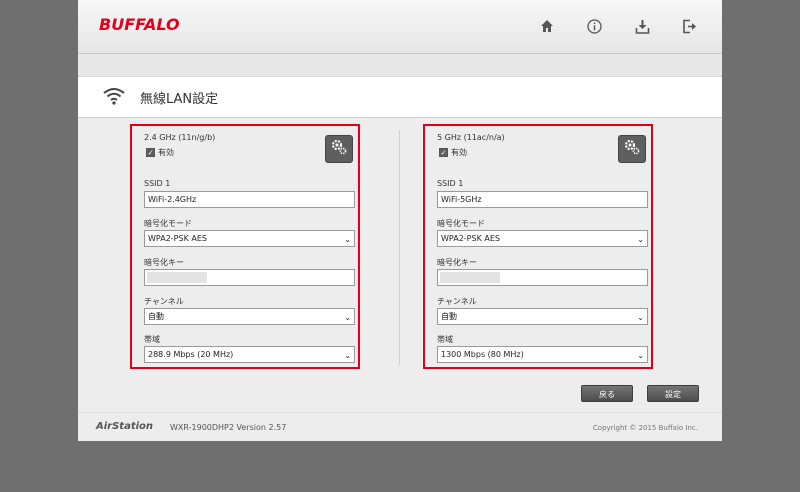 This screenshot has width=800, height=492. What do you see at coordinates (471, 137) in the screenshot?
I see `band-label: 5 GHz (11ac/n/a)` at bounding box center [471, 137].